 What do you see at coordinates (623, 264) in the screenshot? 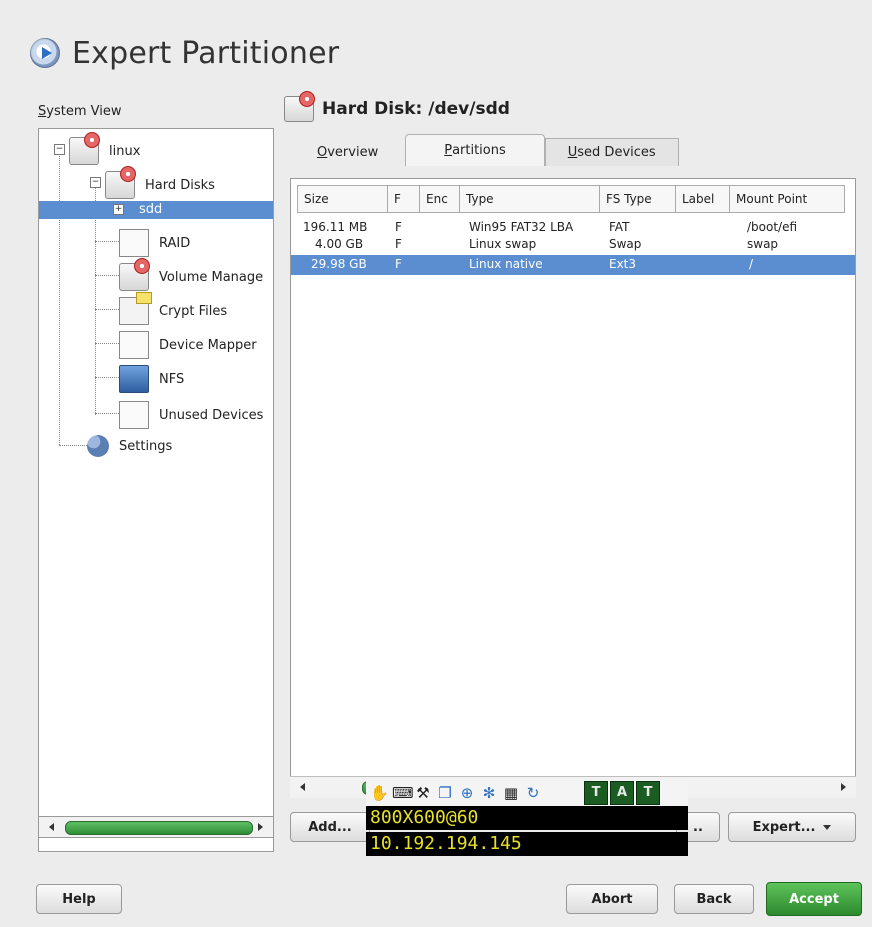
I see `cell-fs-type: Ext3` at bounding box center [623, 264].